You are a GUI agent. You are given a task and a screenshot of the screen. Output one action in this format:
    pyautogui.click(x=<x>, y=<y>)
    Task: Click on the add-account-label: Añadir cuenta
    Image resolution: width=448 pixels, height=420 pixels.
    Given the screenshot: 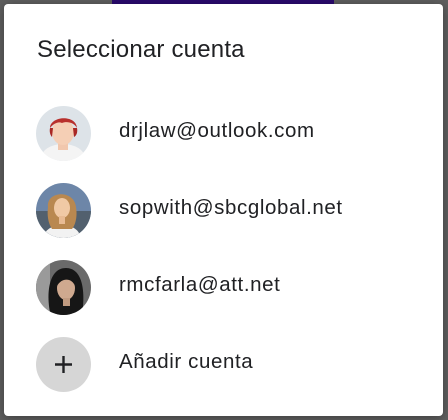 What is the action you would take?
    pyautogui.click(x=186, y=361)
    